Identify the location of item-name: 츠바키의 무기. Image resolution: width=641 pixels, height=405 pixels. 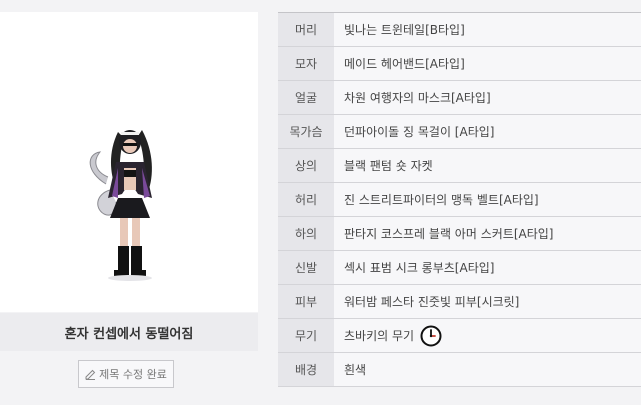
(379, 336).